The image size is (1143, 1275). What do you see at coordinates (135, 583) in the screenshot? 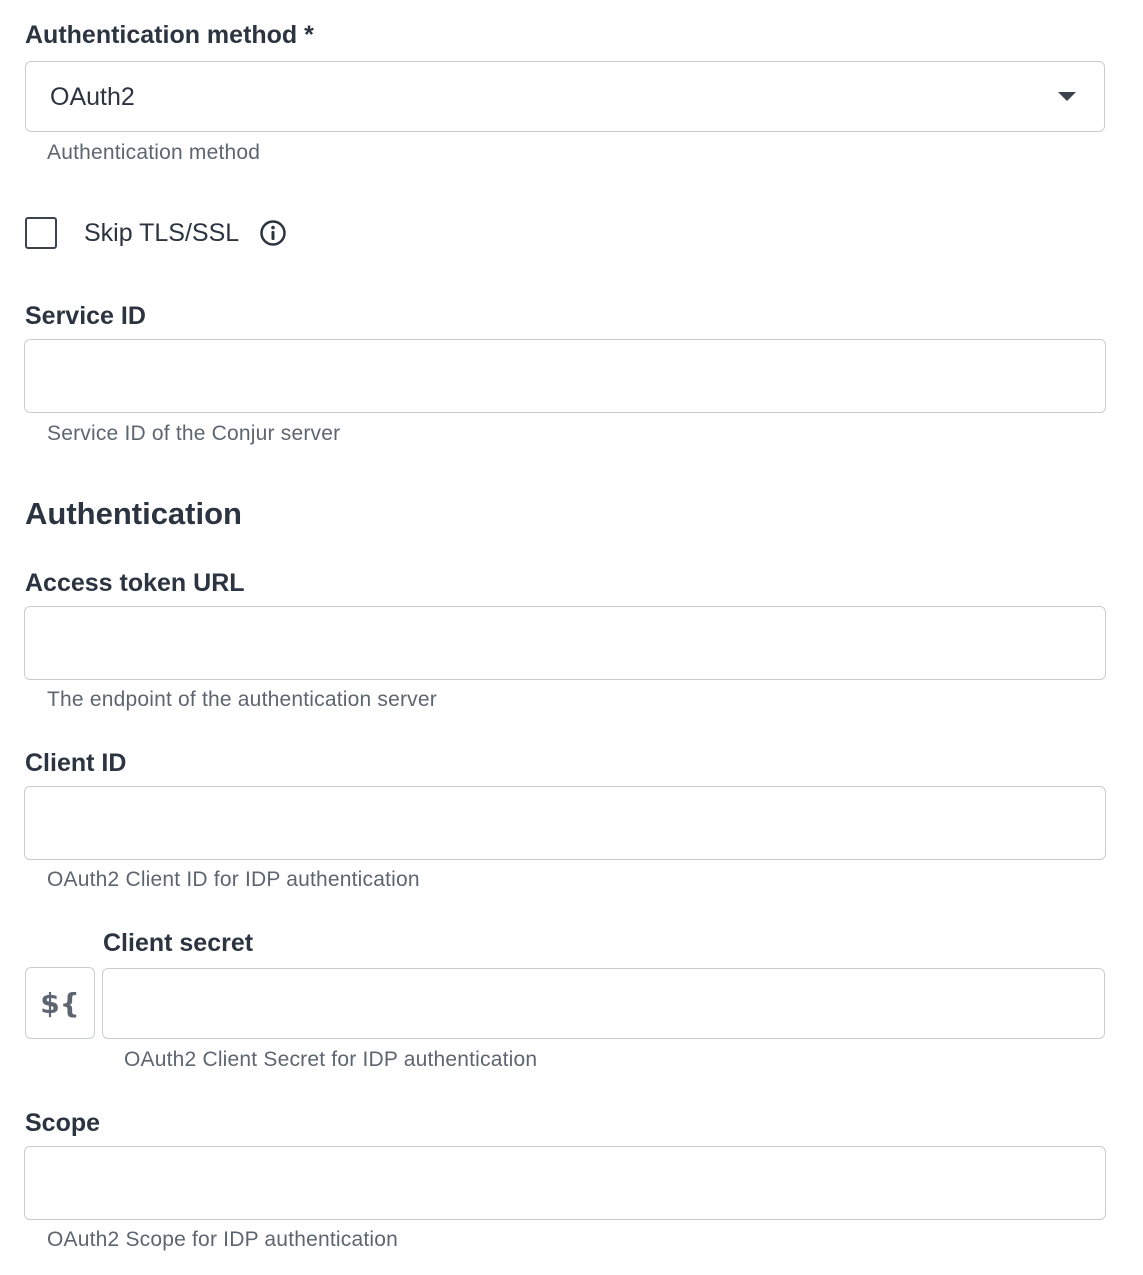
I see `access-token-url-label: Access token URL` at bounding box center [135, 583].